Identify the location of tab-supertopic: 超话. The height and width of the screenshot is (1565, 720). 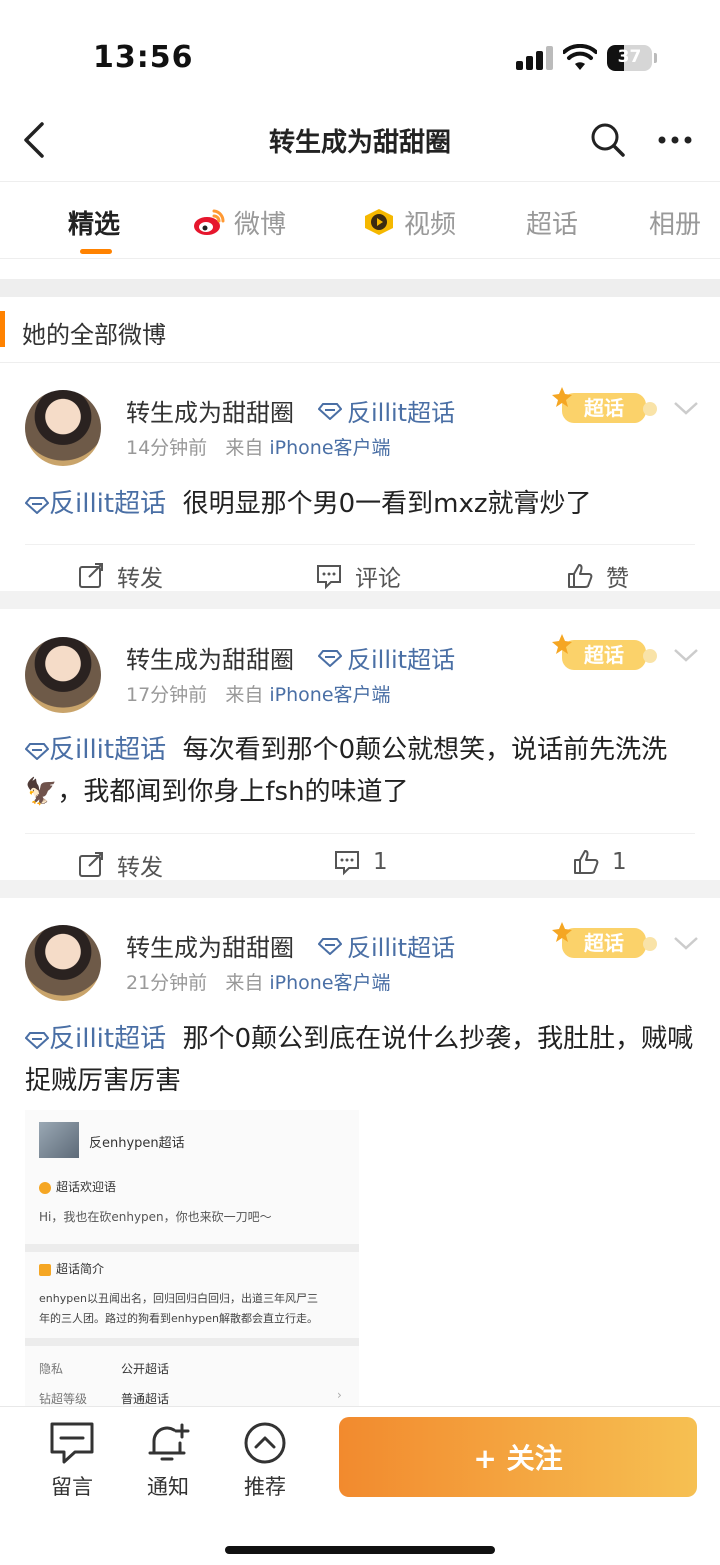
(552, 222).